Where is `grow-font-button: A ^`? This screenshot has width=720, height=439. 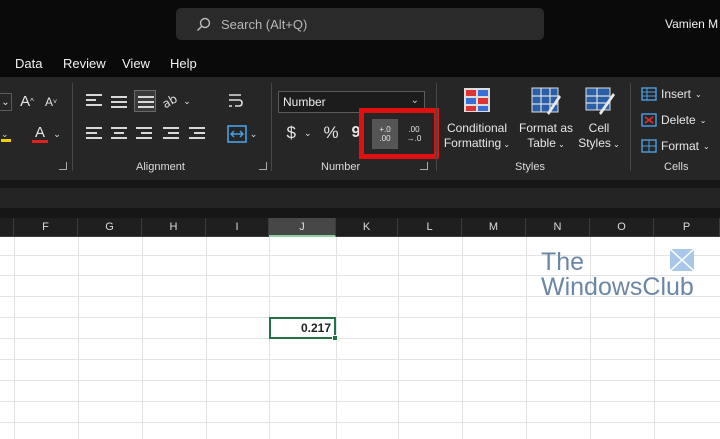
grow-font-button: A ^ is located at coordinates (27, 101).